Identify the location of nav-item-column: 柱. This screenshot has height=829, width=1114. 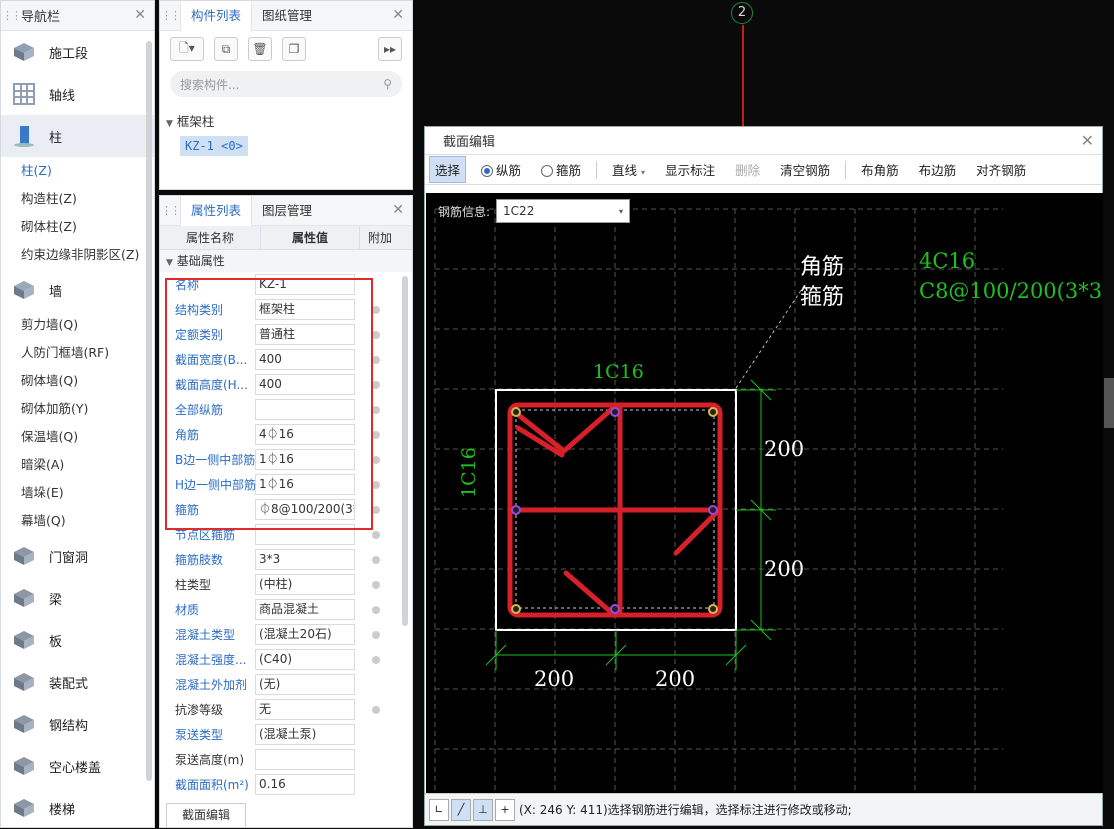
(77, 136).